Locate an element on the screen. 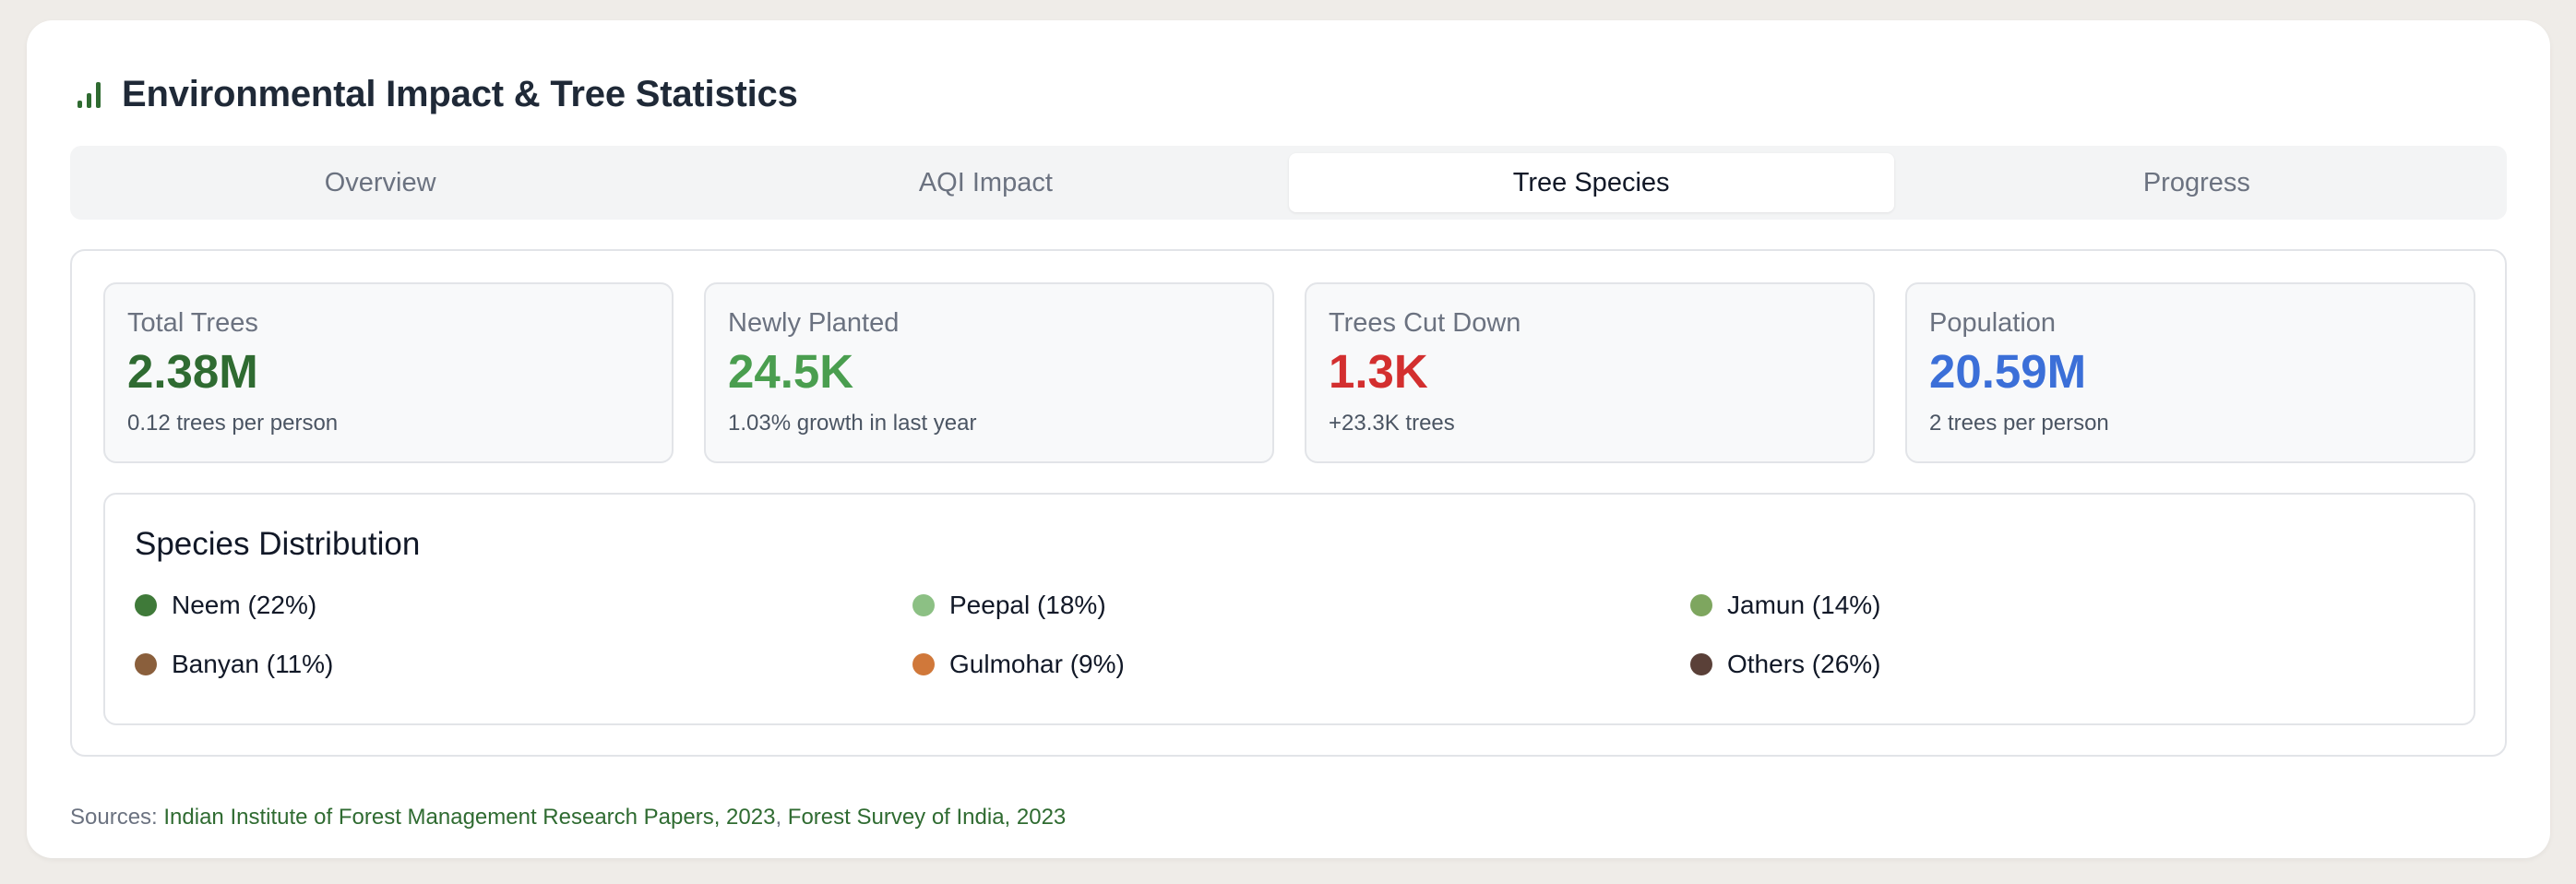  tab-tree-species: Tree Species is located at coordinates (1591, 182).